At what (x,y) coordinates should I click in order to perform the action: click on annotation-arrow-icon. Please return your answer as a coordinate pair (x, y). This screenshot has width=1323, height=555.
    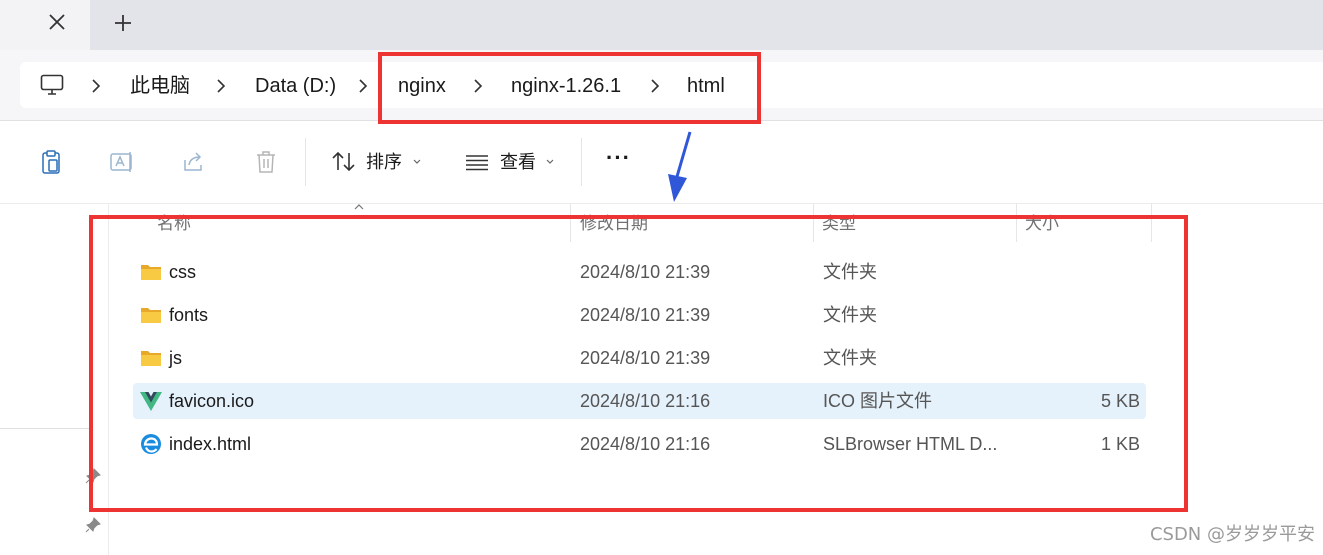
    Looking at the image, I should click on (680, 166).